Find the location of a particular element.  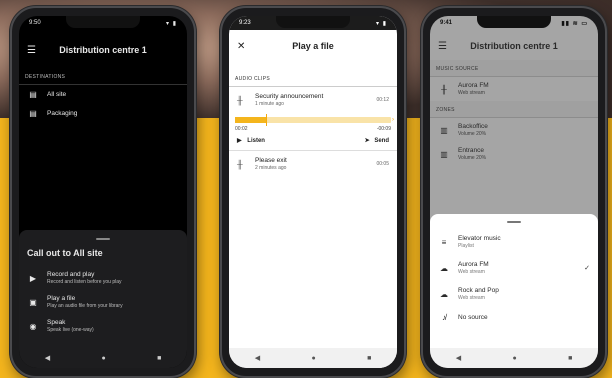

close-icon: ✕ is located at coordinates (245, 46).